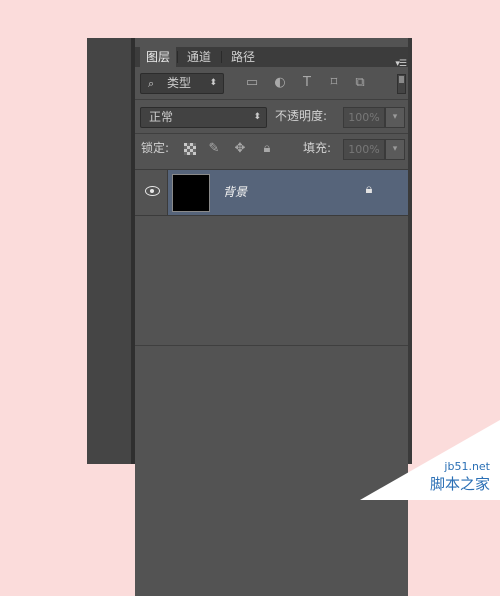  I want to click on panel-menu-icon: ▾☰, so click(401, 64).